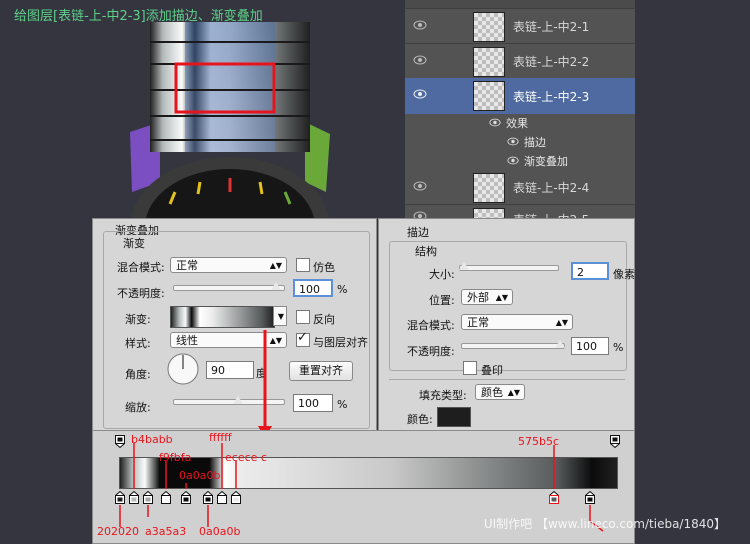  Describe the element at coordinates (454, 417) in the screenshot. I see `color-swatch` at that location.